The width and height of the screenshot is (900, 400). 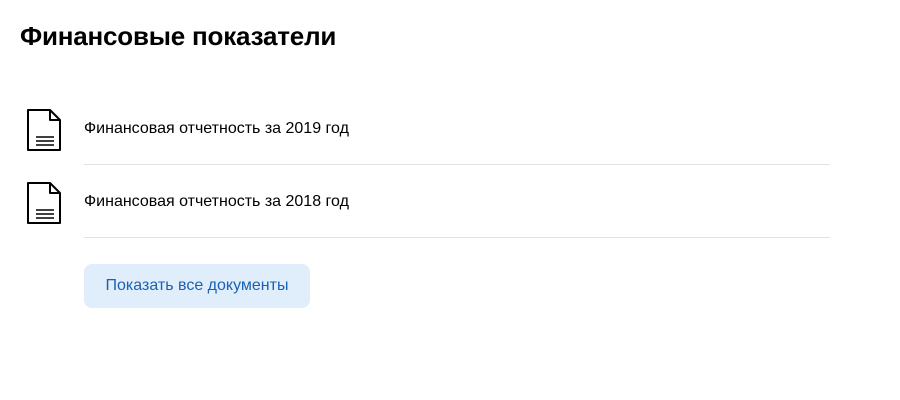 What do you see at coordinates (216, 129) in the screenshot?
I see `document-title: Финансовая отчетность за 2019 год` at bounding box center [216, 129].